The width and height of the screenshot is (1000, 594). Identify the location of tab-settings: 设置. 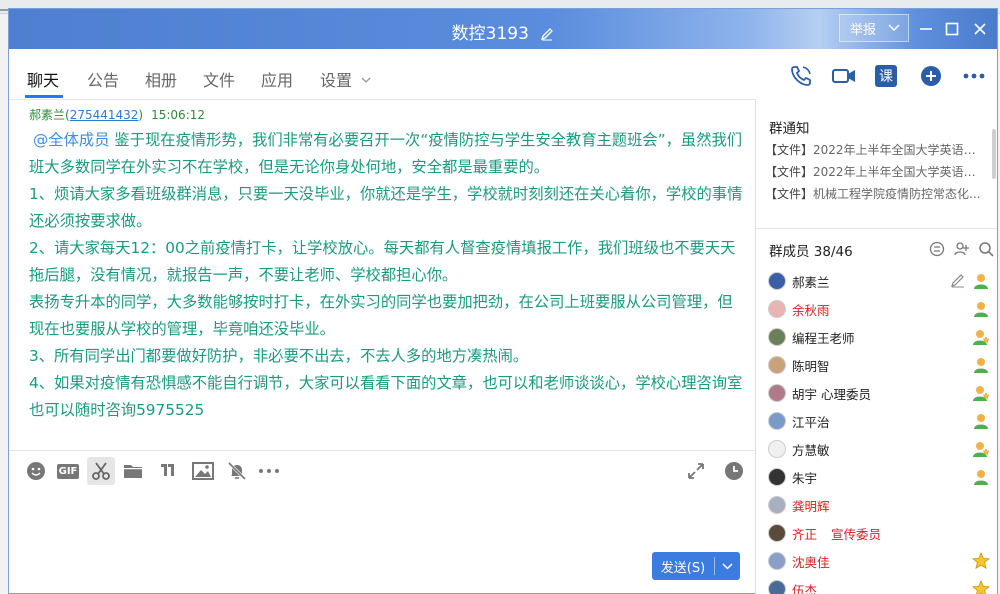
(345, 79).